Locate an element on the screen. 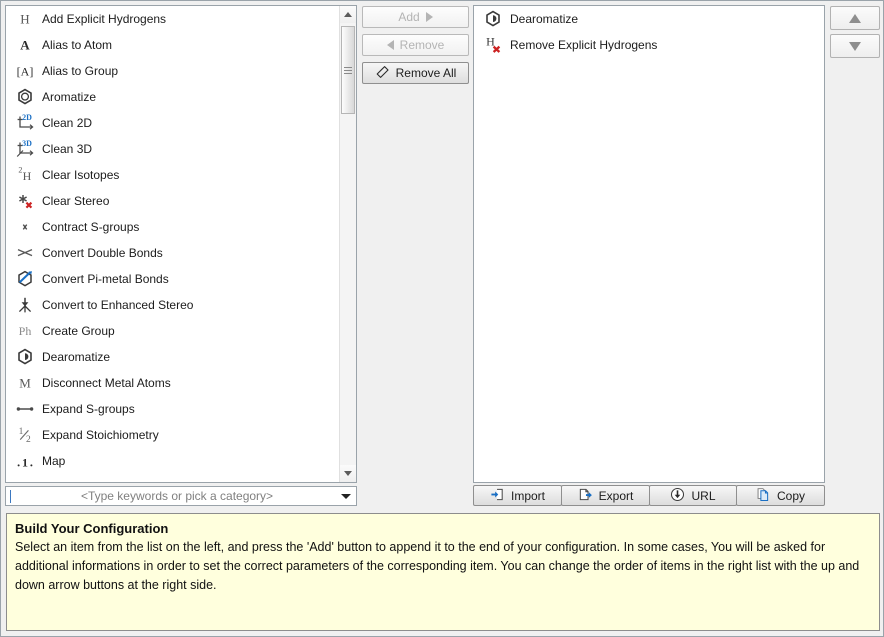  svg-text: M is located at coordinates (25, 382).